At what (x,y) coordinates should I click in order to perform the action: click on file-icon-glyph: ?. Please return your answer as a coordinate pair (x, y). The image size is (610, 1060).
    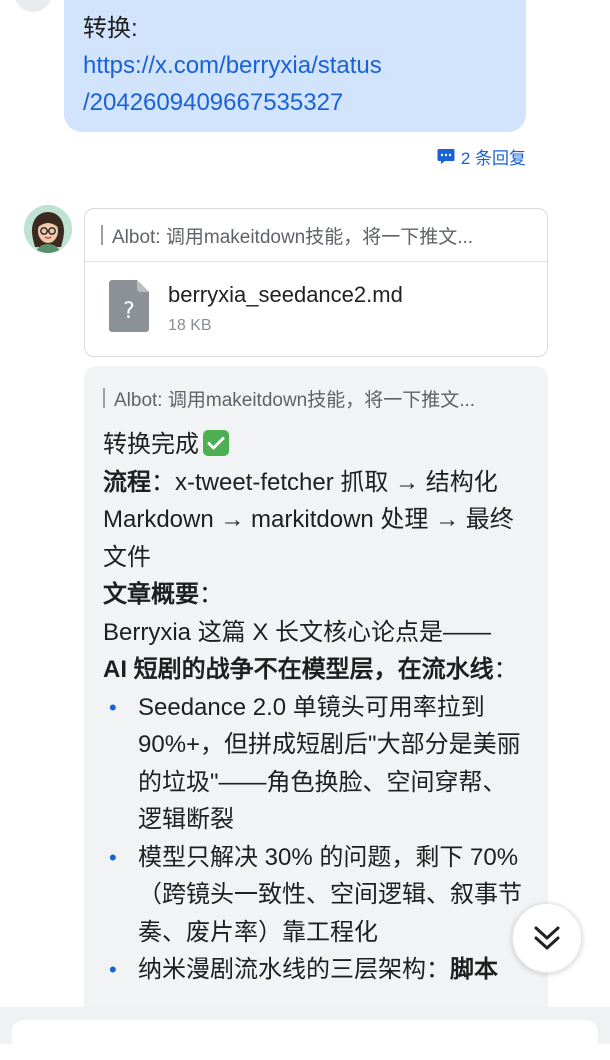
    Looking at the image, I should click on (129, 311).